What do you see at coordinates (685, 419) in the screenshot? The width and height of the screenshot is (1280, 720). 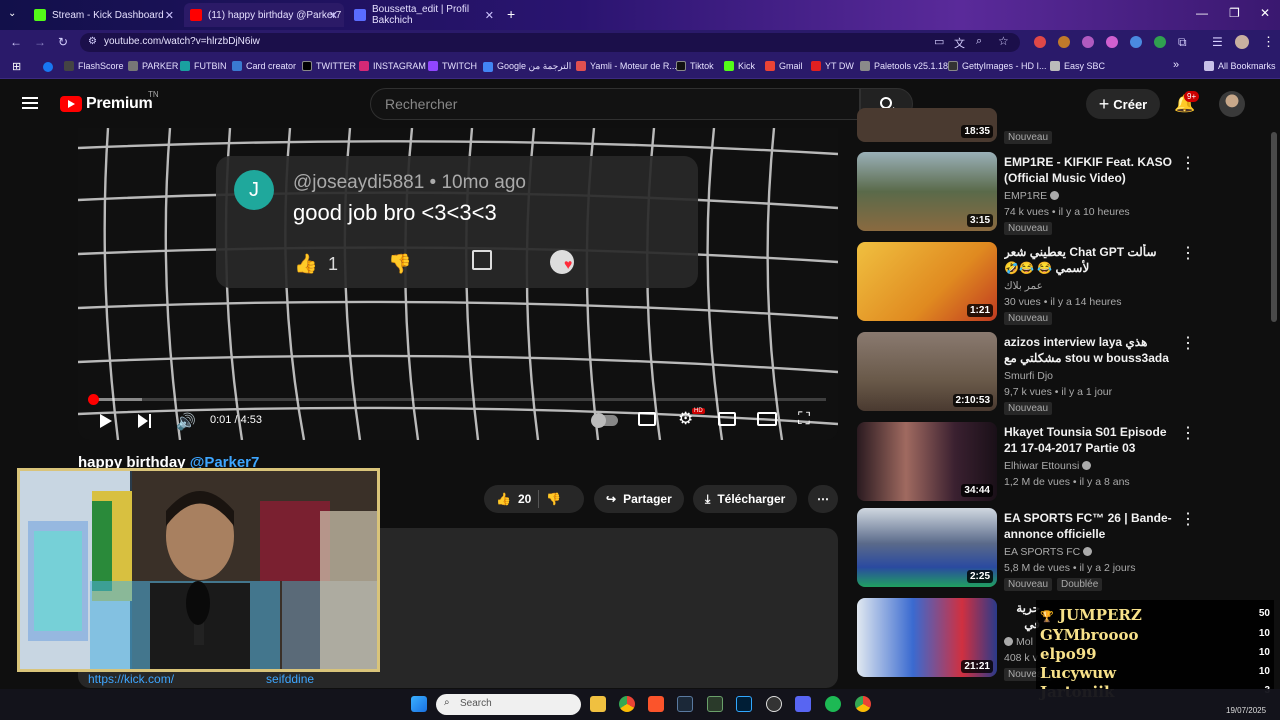 I see `settings-gear-icon: ⚙` at bounding box center [685, 419].